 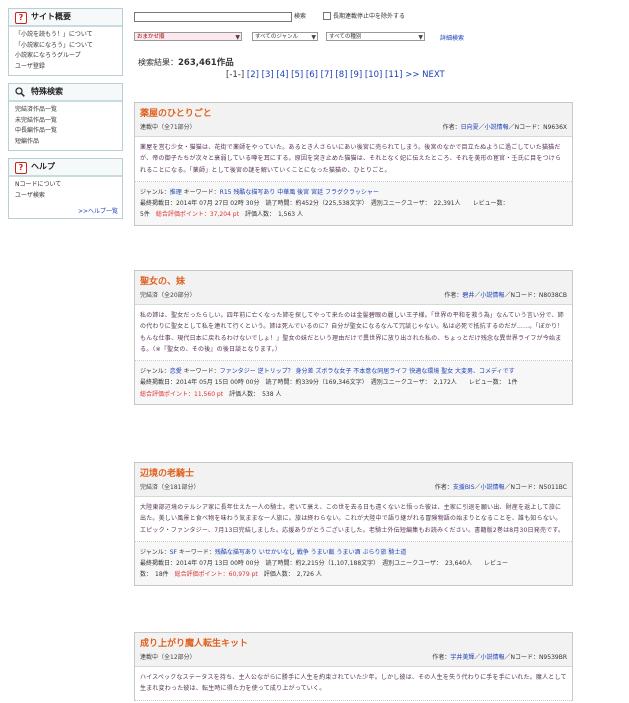 I want to click on genre-select: すべてのジャンル ▼, so click(x=285, y=36).